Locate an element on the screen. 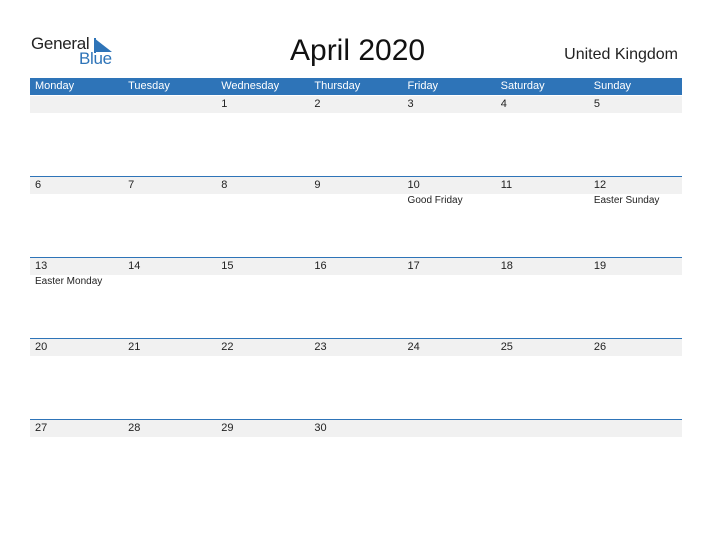  day-cell: 30 is located at coordinates (355, 460).